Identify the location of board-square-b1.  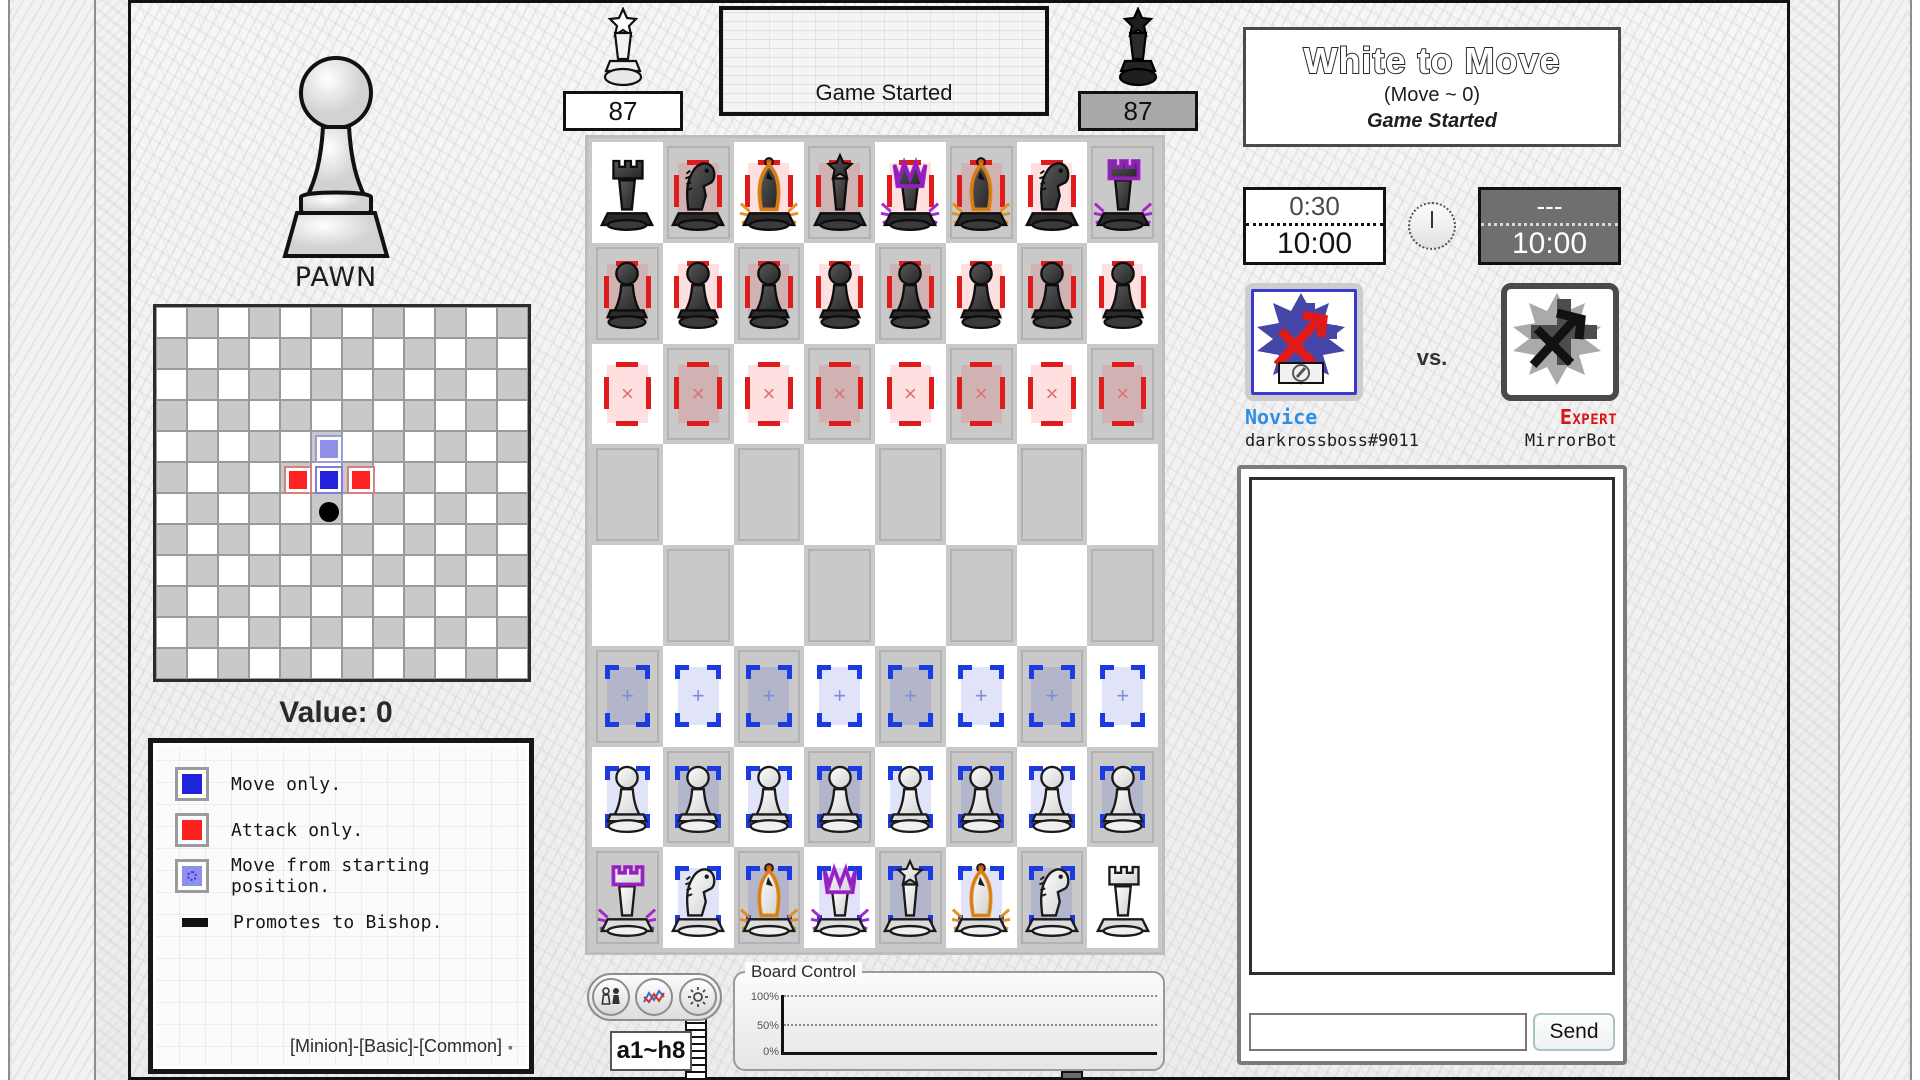
(698, 897).